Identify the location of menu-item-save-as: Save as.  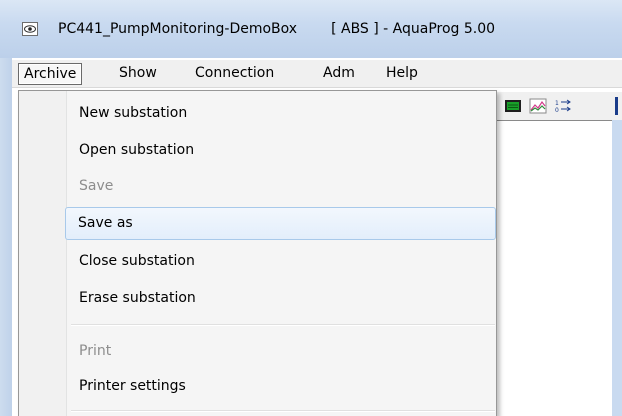
(280, 223).